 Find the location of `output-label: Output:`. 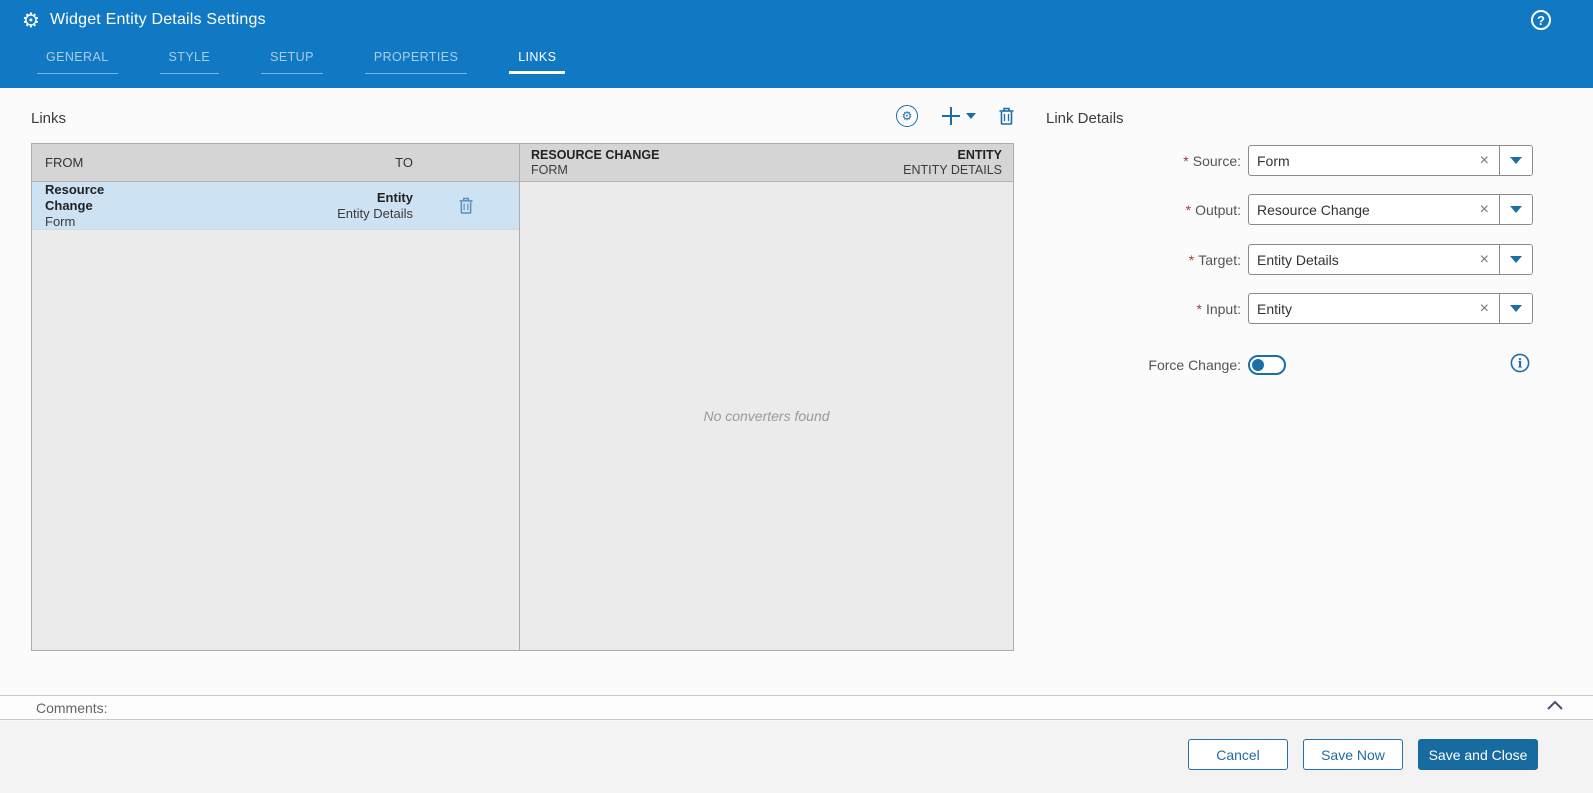

output-label: Output: is located at coordinates (1218, 209).